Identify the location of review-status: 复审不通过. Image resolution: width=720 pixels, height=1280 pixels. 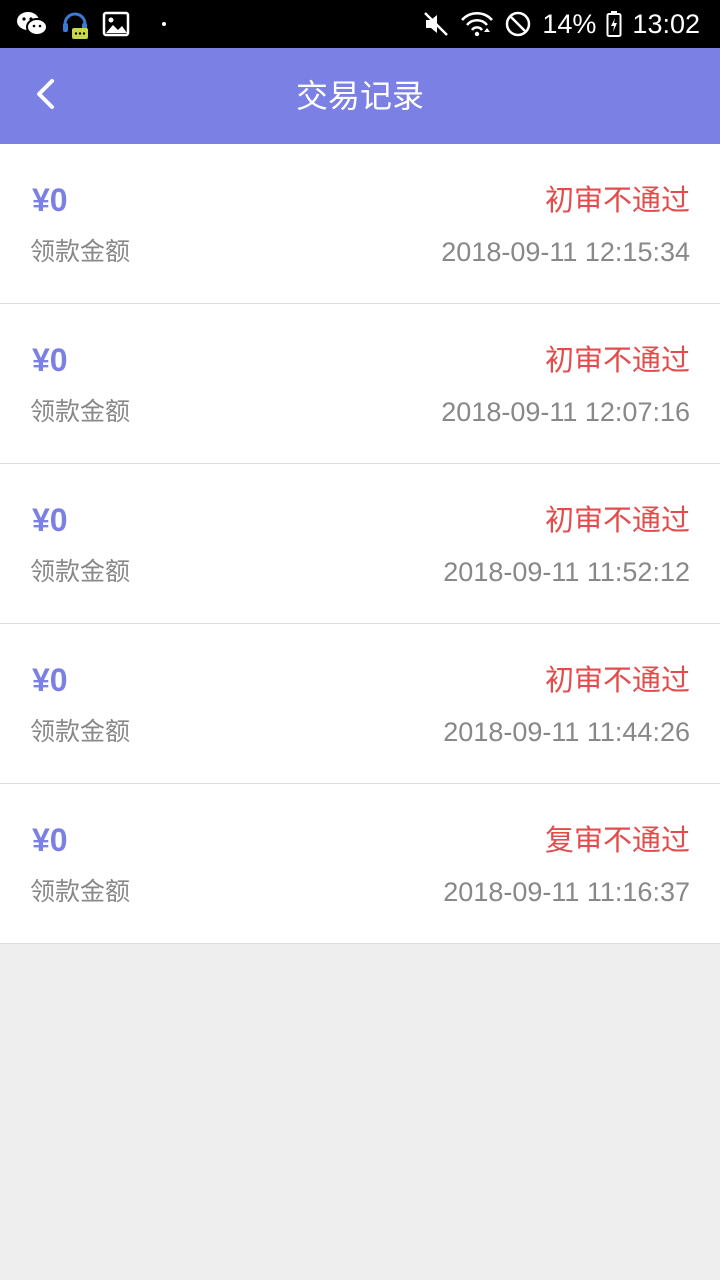
(617, 840).